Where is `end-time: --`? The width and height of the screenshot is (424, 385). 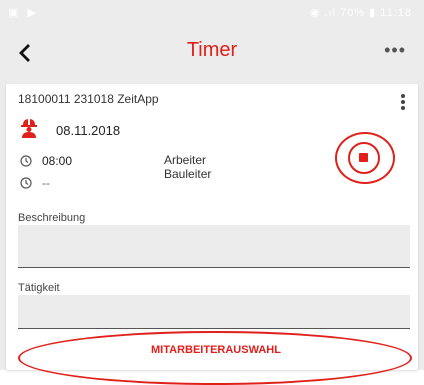 end-time: -- is located at coordinates (46, 183).